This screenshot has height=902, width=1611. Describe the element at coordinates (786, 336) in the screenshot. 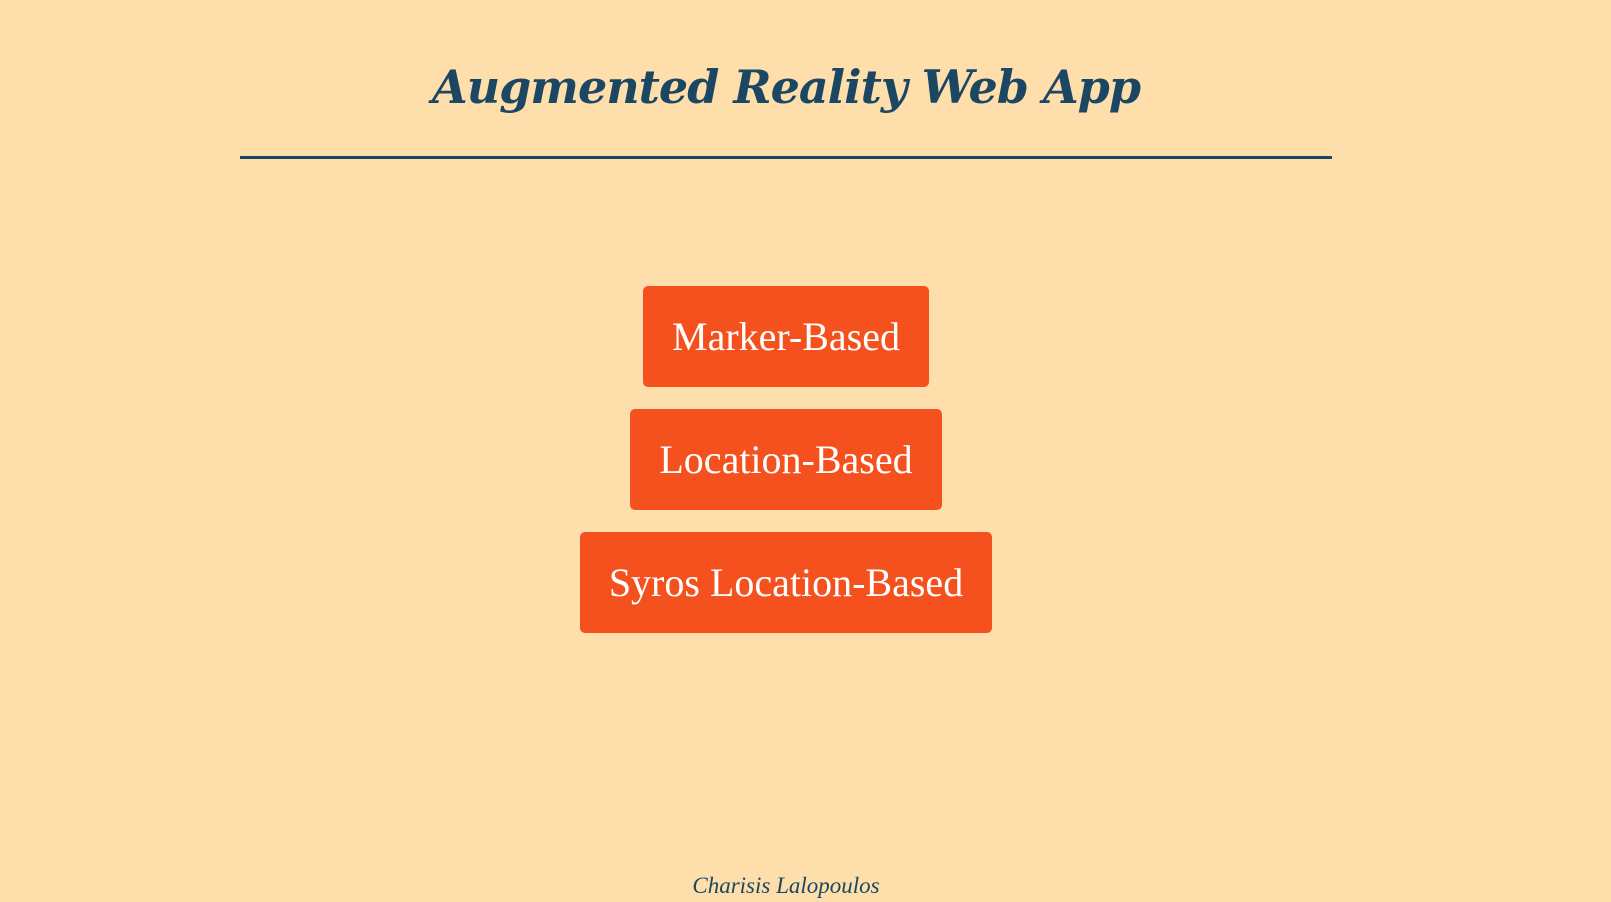

I see `marker-based-button: Marker-Based` at that location.